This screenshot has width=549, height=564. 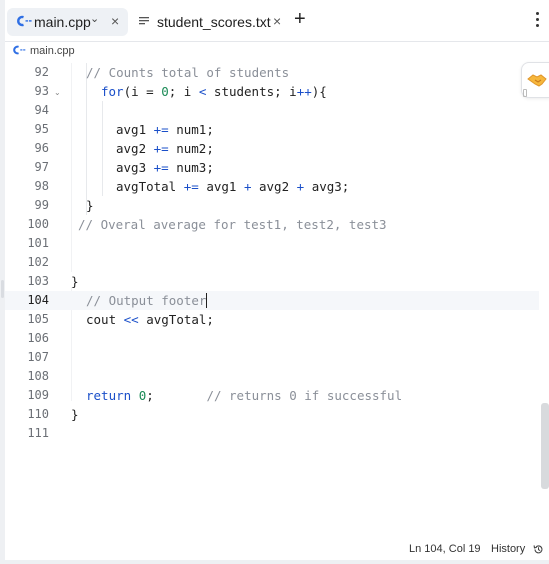 What do you see at coordinates (272, 338) in the screenshot?
I see `code-line: 106` at bounding box center [272, 338].